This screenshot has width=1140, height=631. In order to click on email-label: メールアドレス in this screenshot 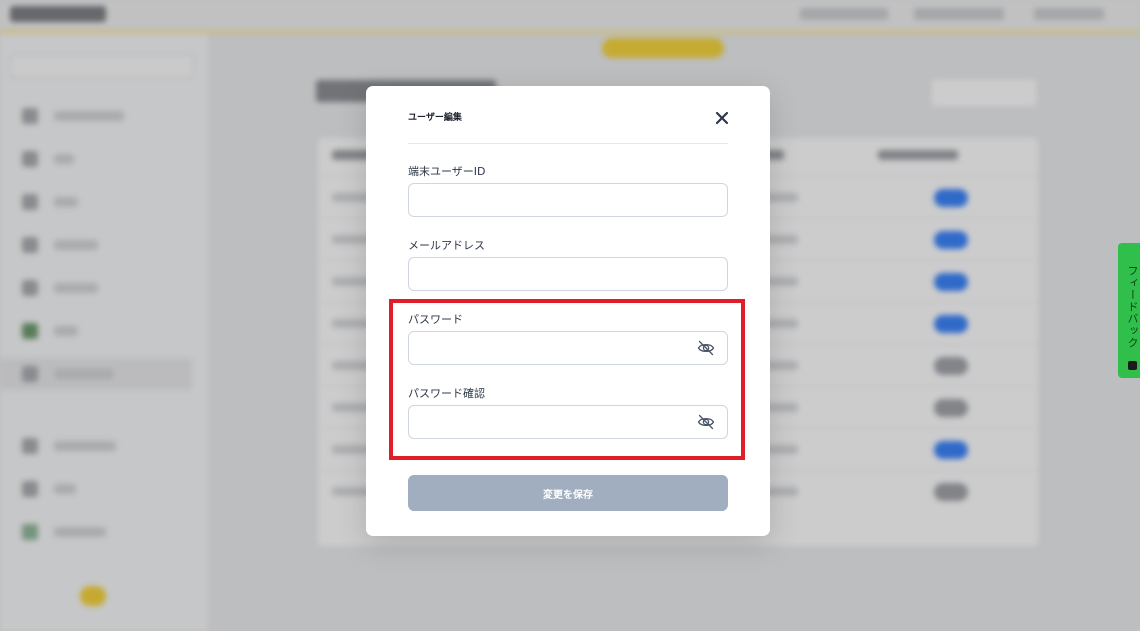, I will do `click(446, 245)`.